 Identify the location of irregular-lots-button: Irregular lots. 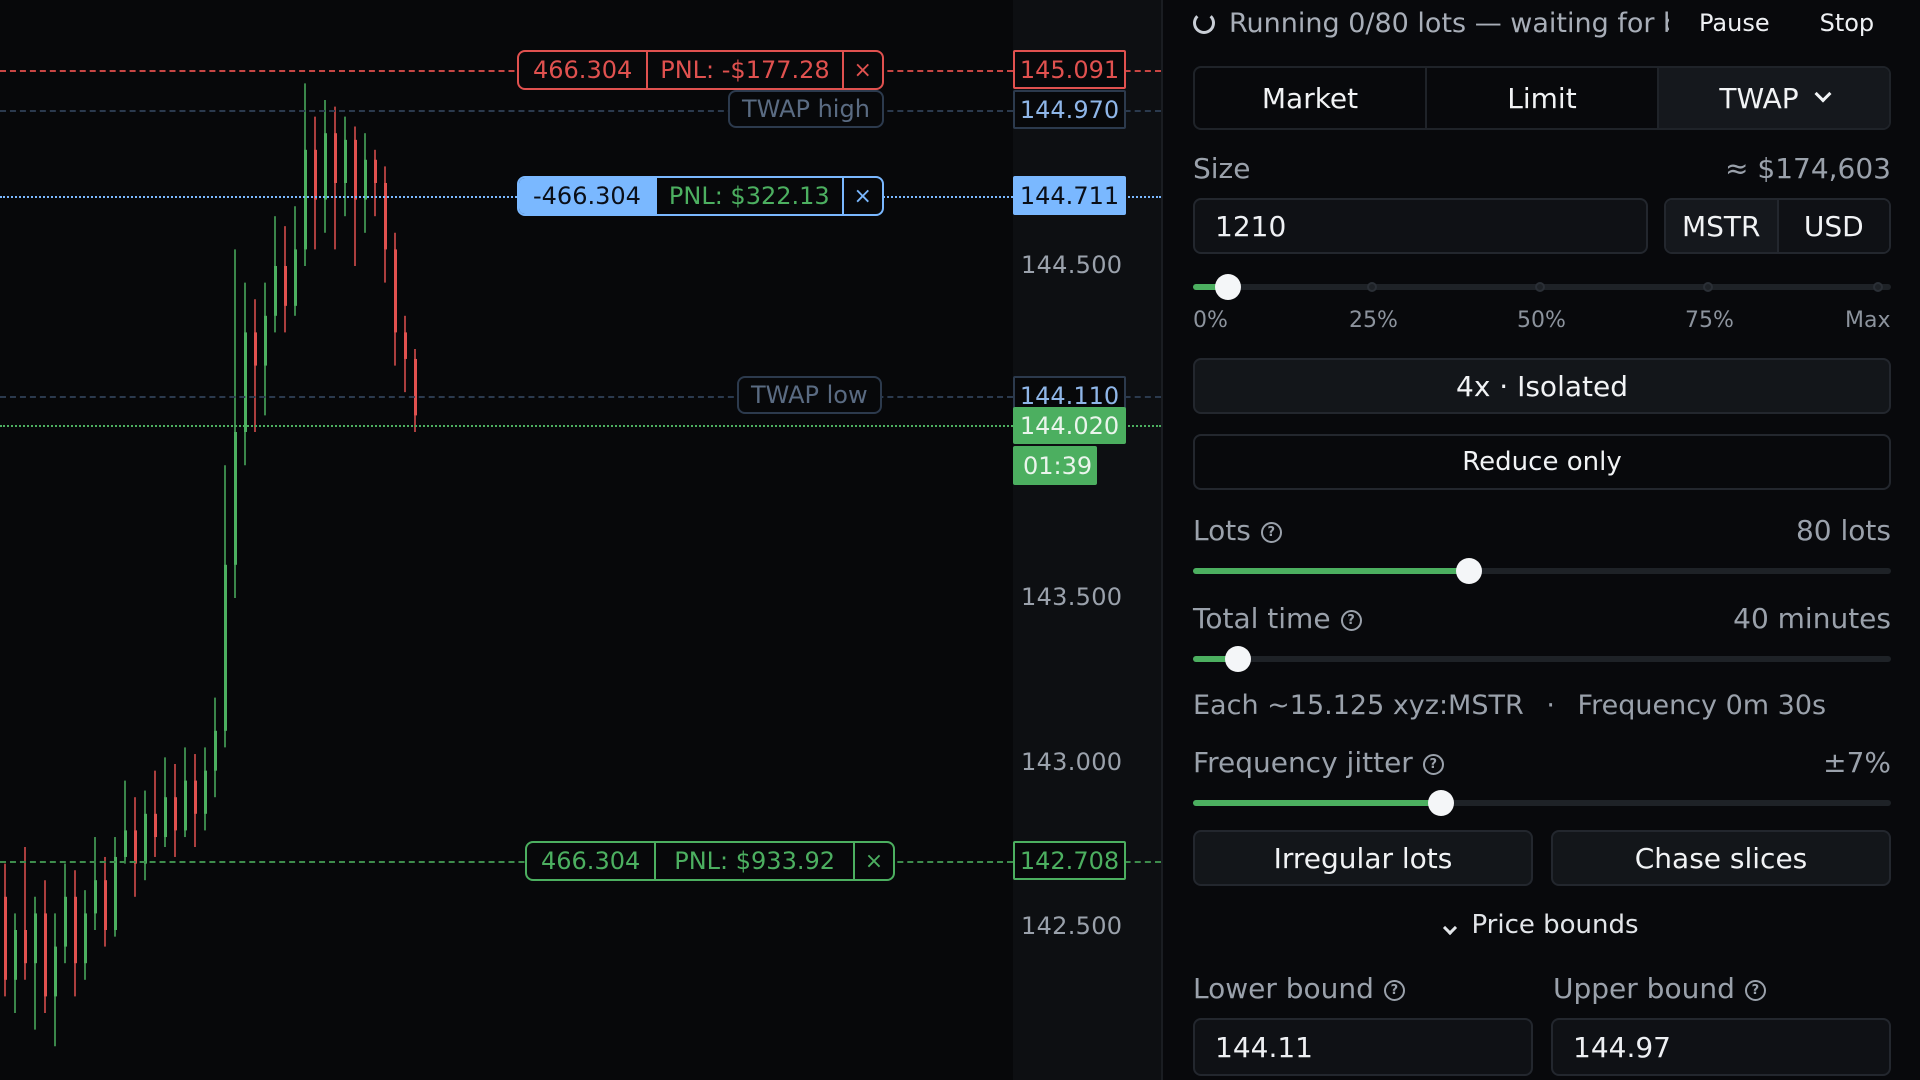
(1363, 858).